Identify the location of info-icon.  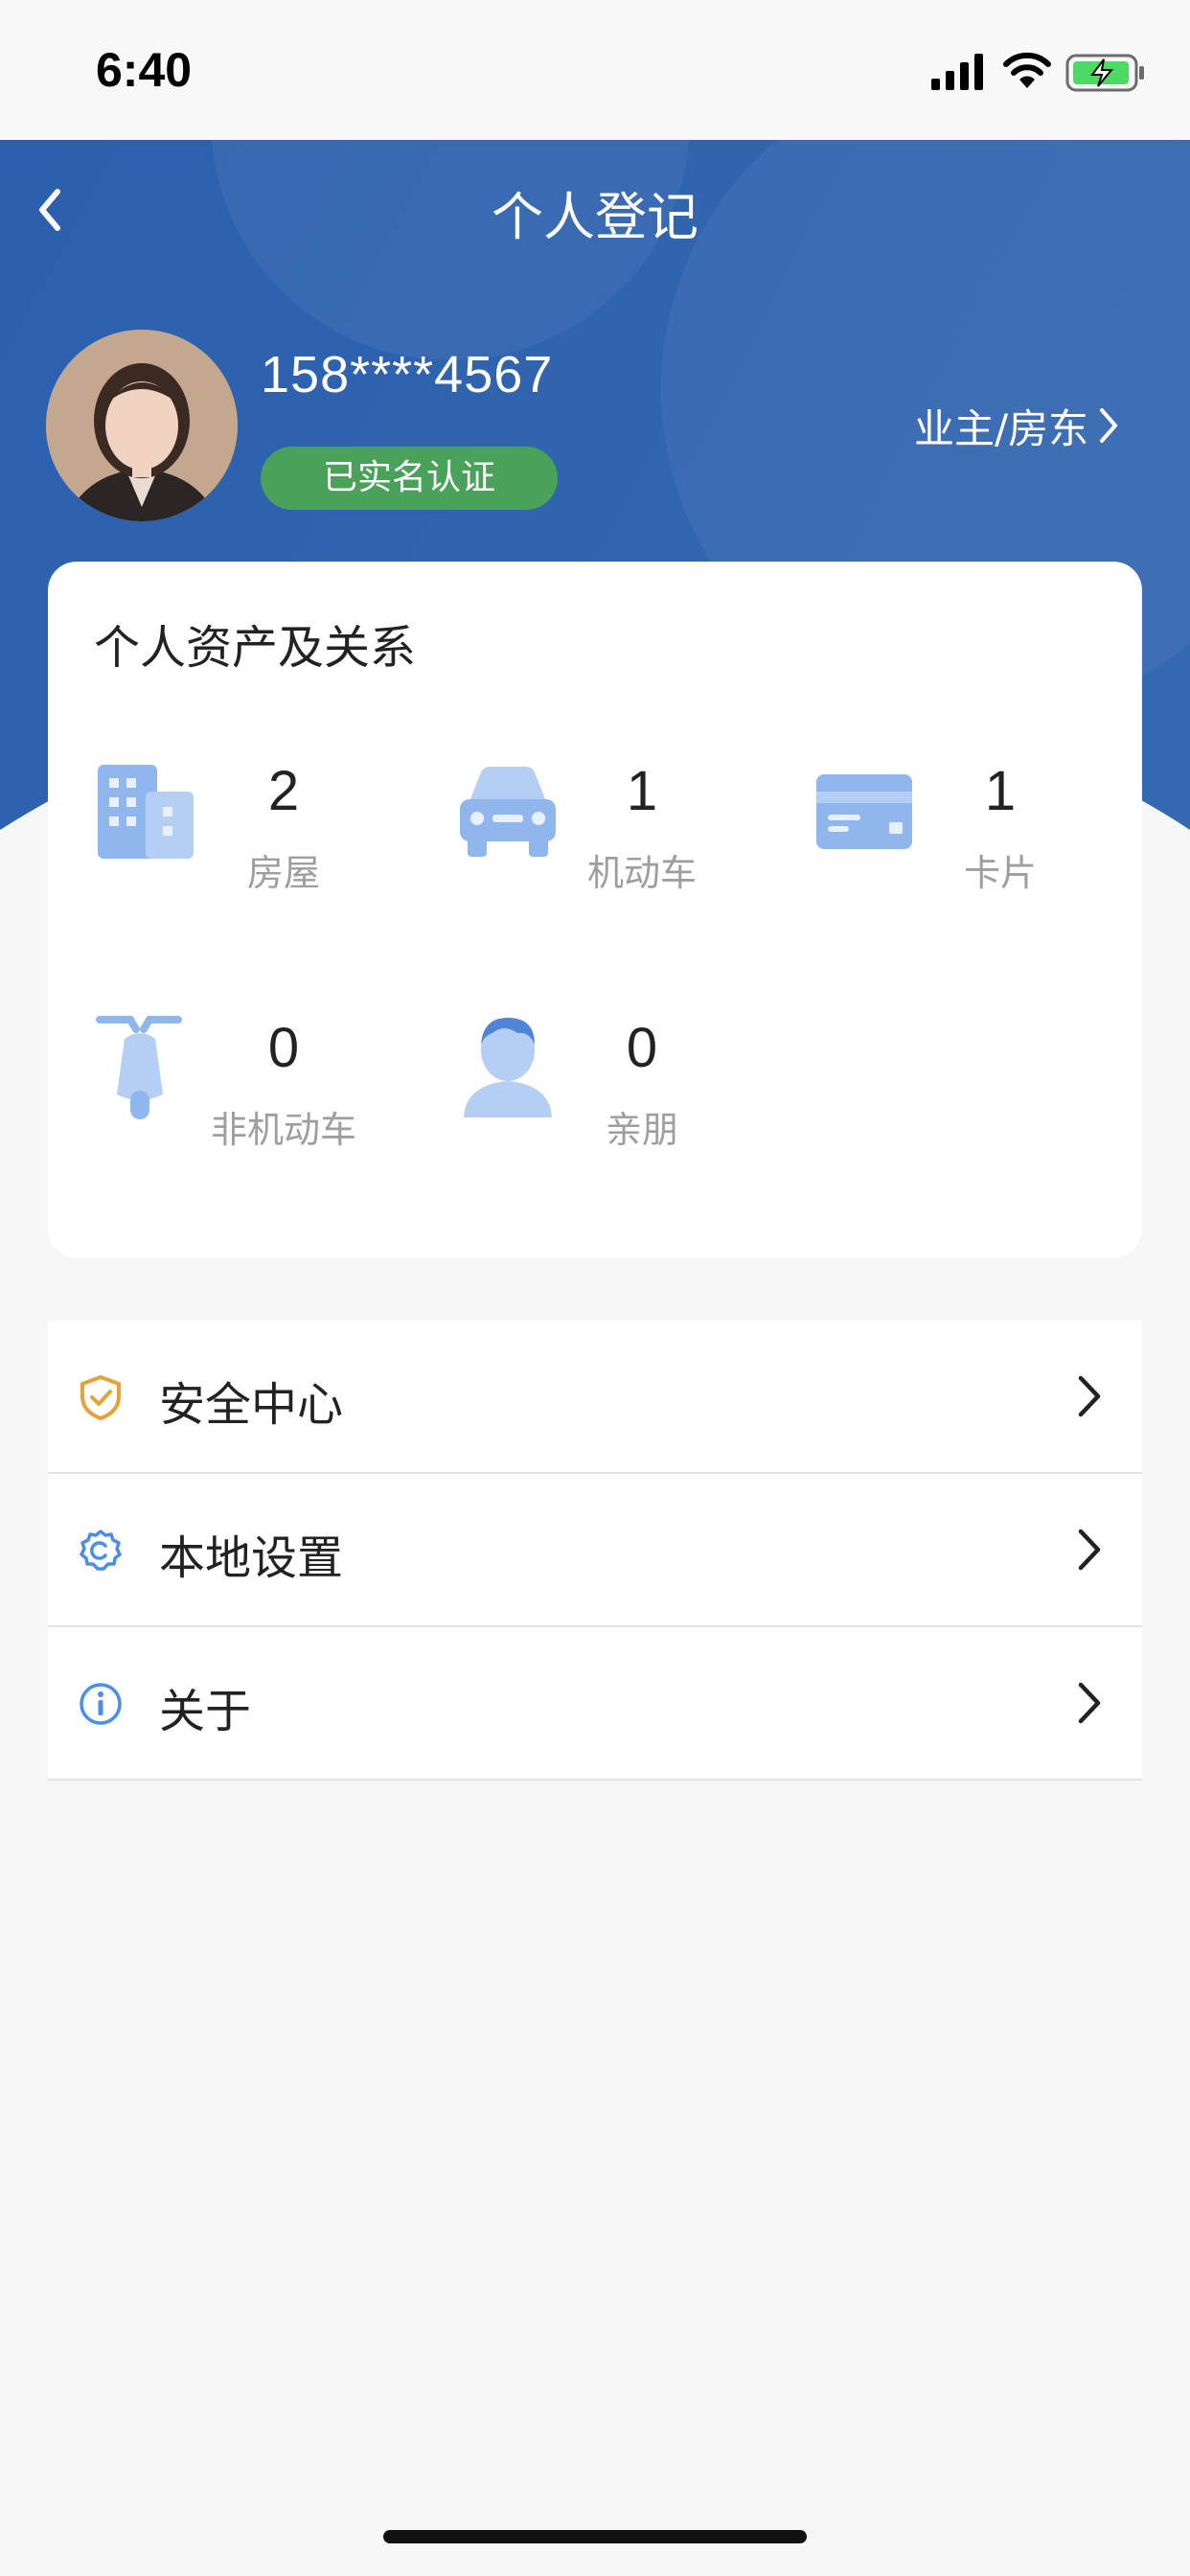
(101, 1704).